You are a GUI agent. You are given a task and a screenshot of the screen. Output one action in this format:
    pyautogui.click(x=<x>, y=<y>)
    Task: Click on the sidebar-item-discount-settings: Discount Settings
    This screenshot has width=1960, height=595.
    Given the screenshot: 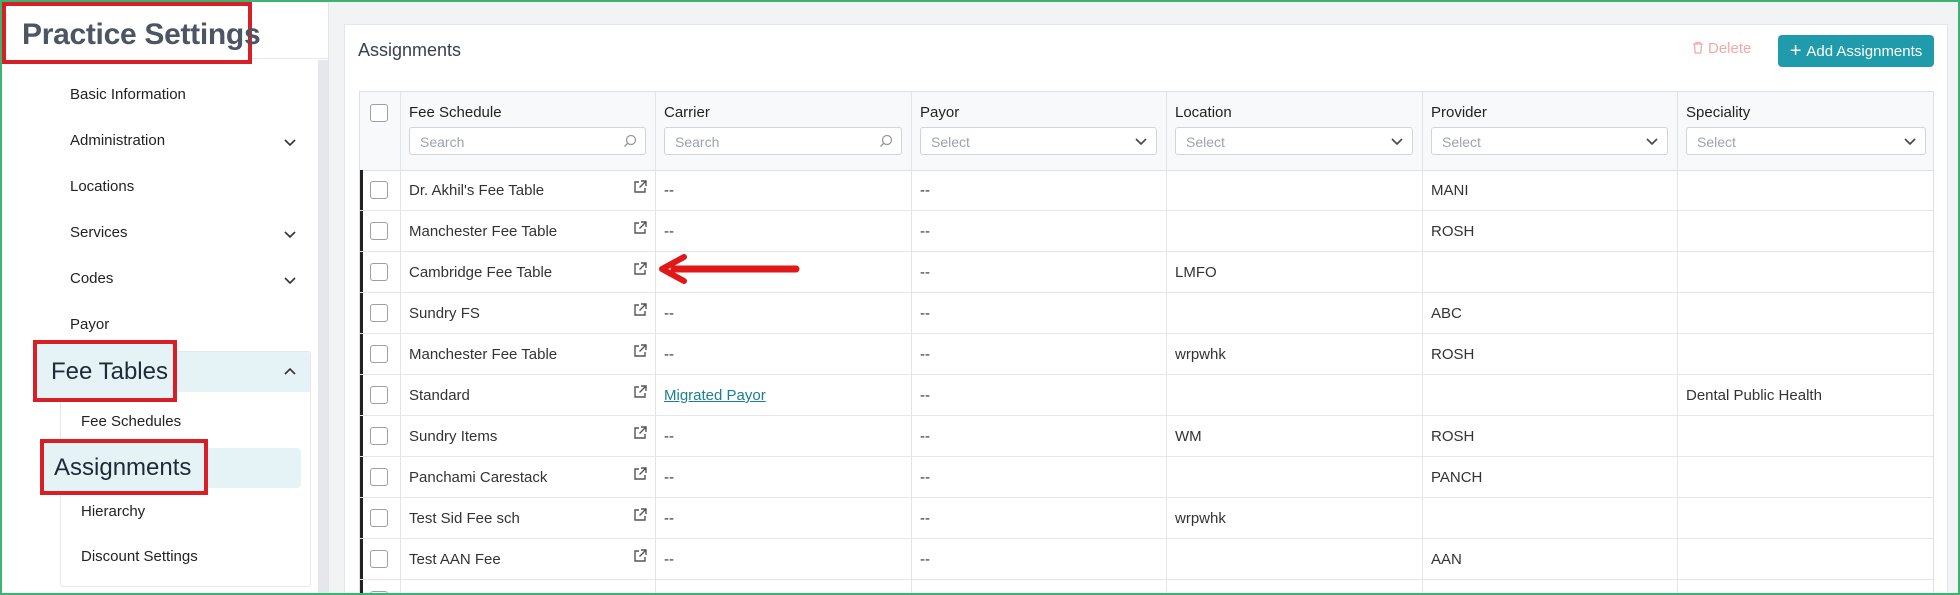 What is the action you would take?
    pyautogui.click(x=139, y=556)
    